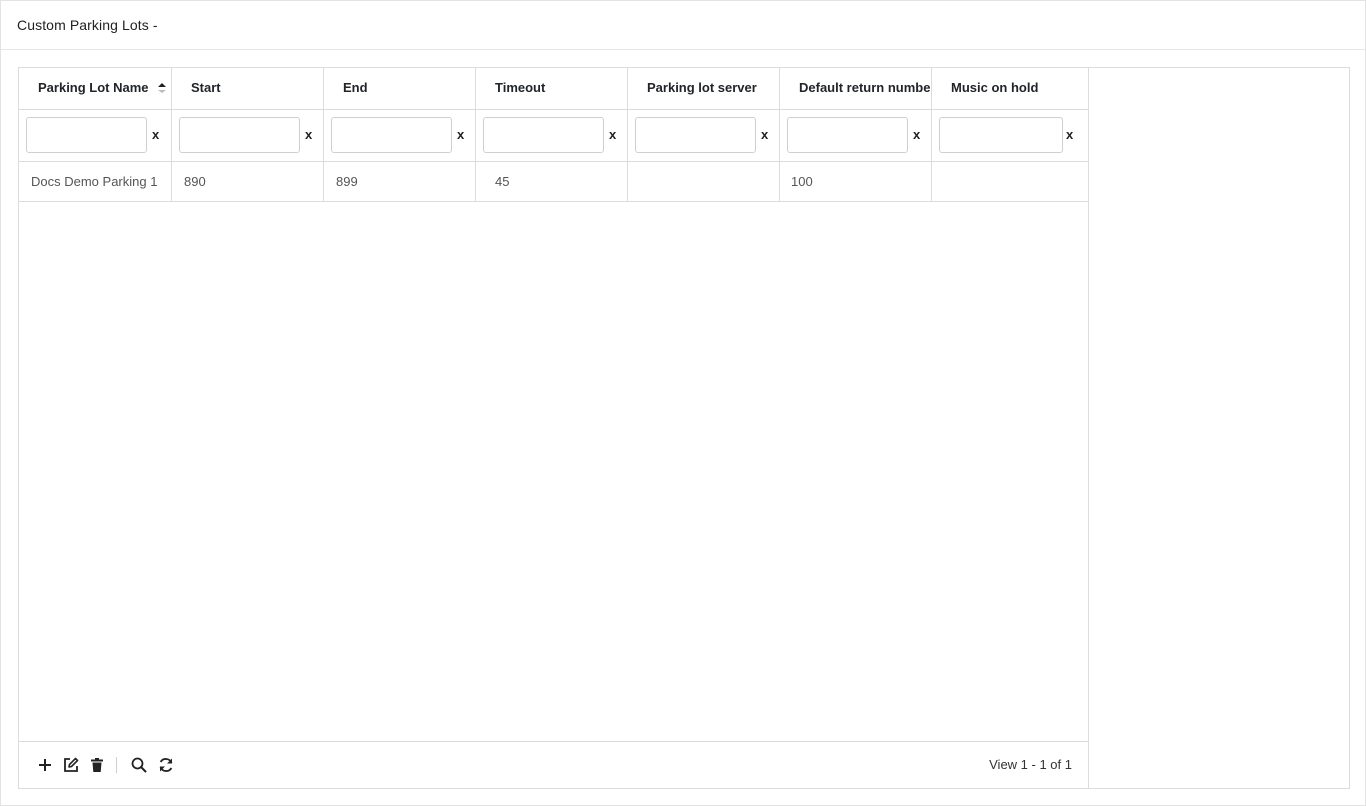  I want to click on refresh-button, so click(166, 765).